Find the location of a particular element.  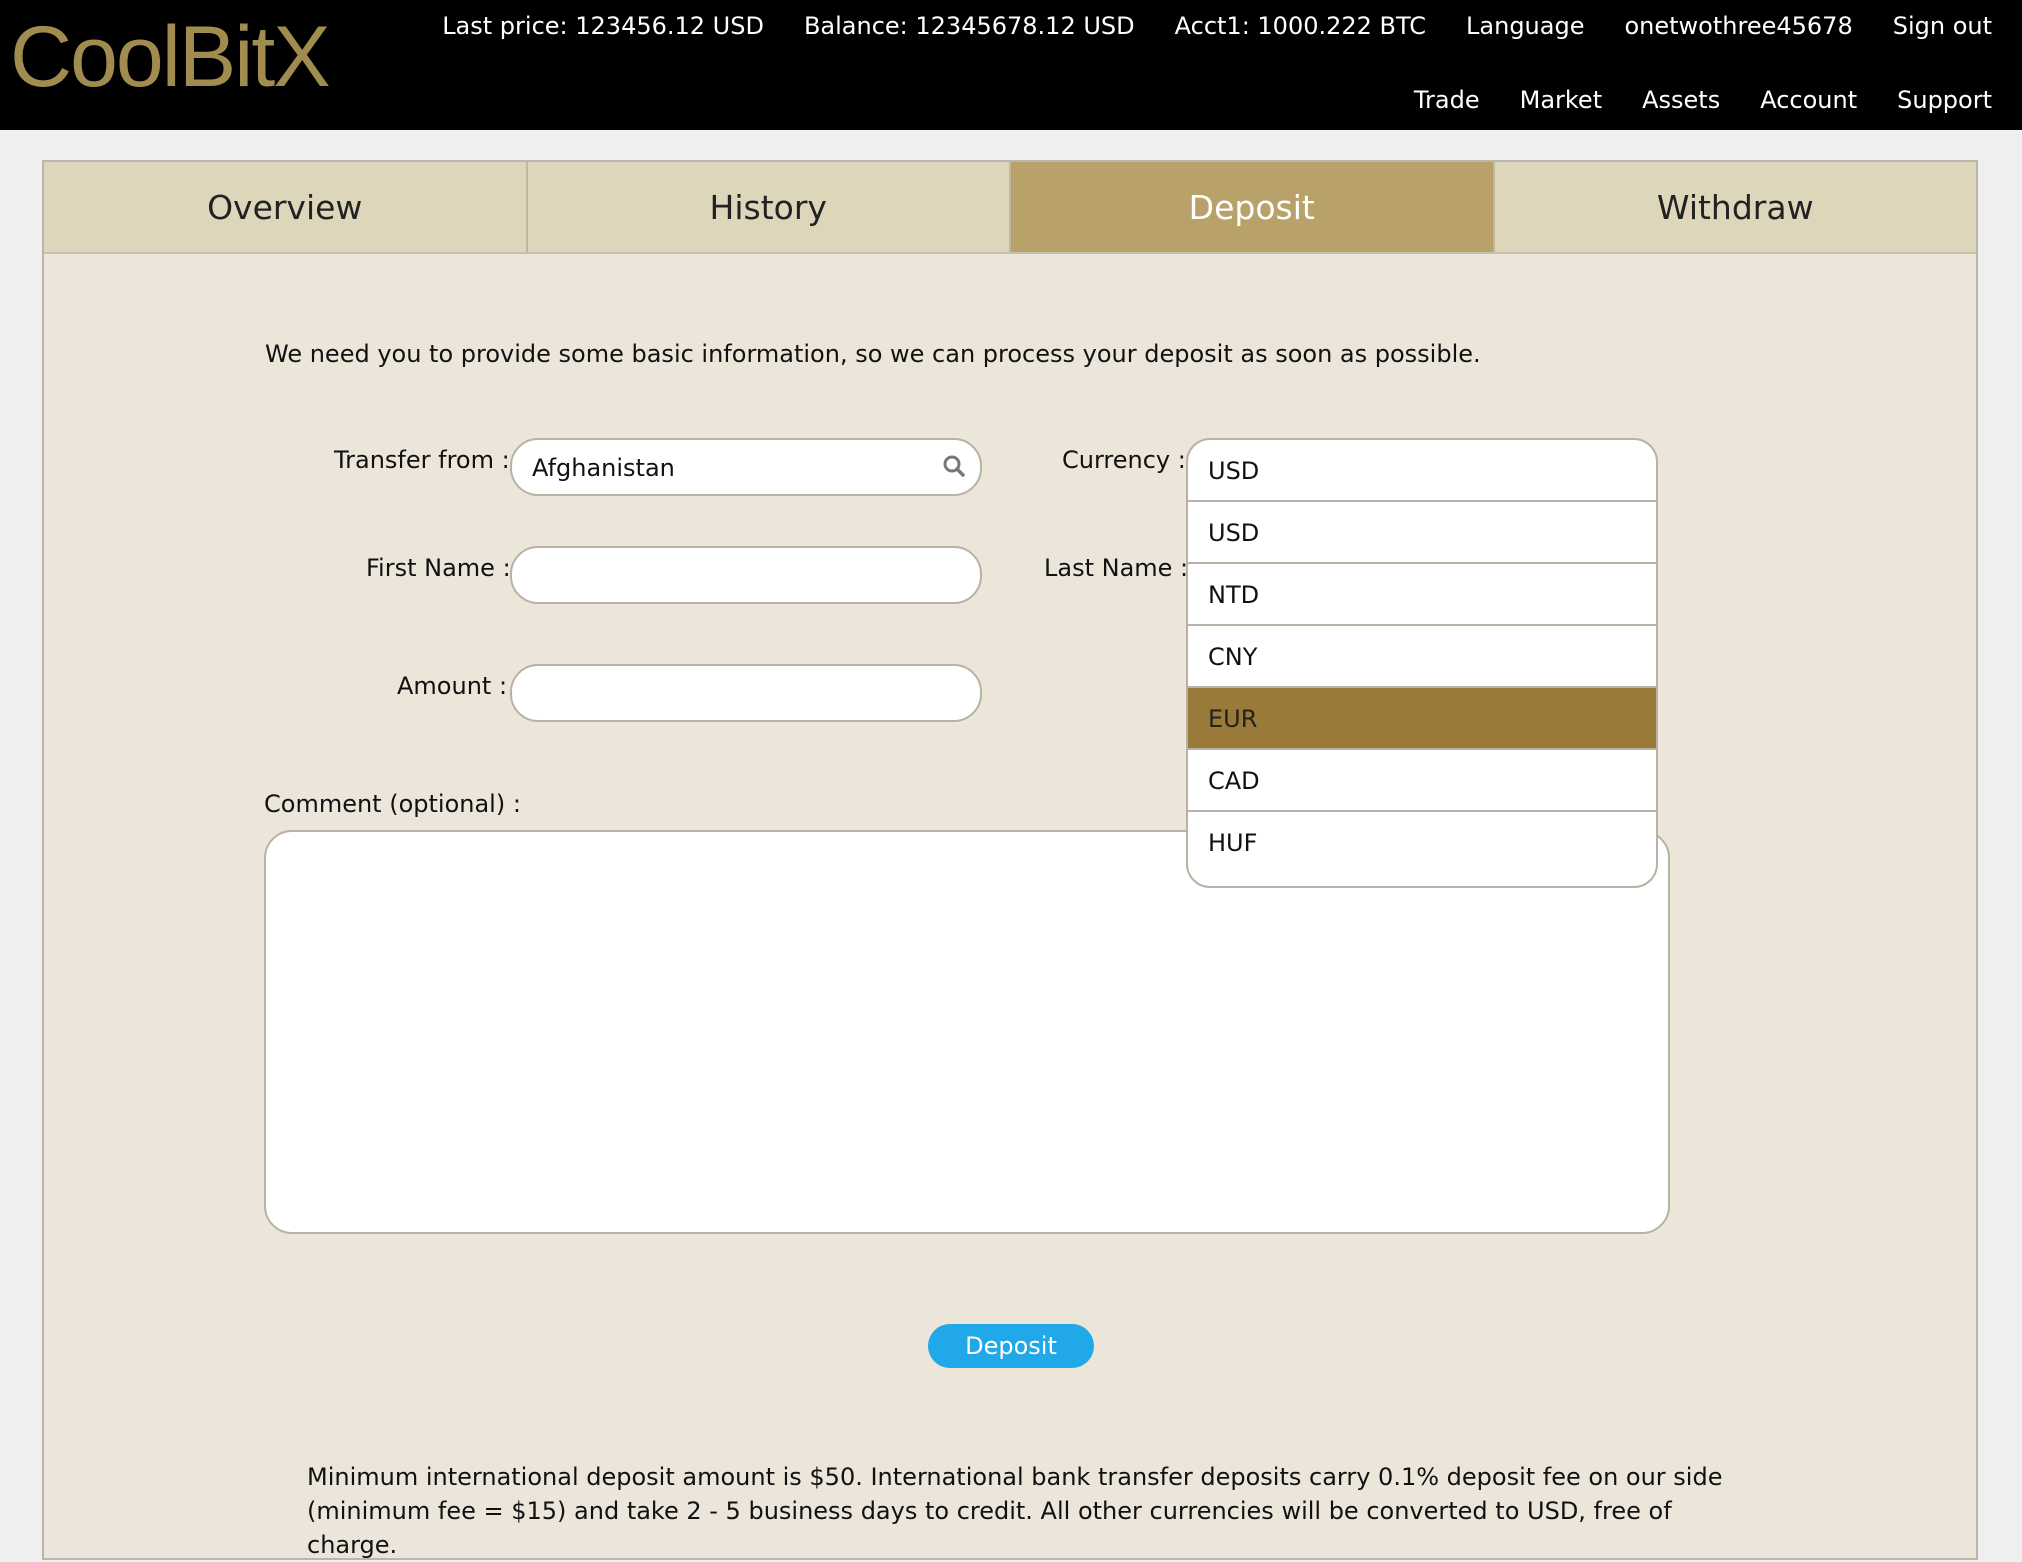

sign-out-link: Sign out is located at coordinates (1942, 26).